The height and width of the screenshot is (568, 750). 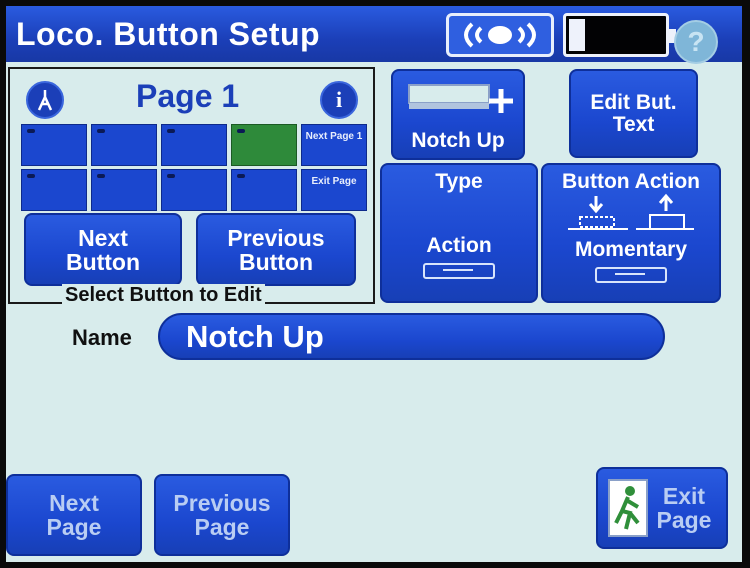 I want to click on train-icon, so click(x=45, y=100).